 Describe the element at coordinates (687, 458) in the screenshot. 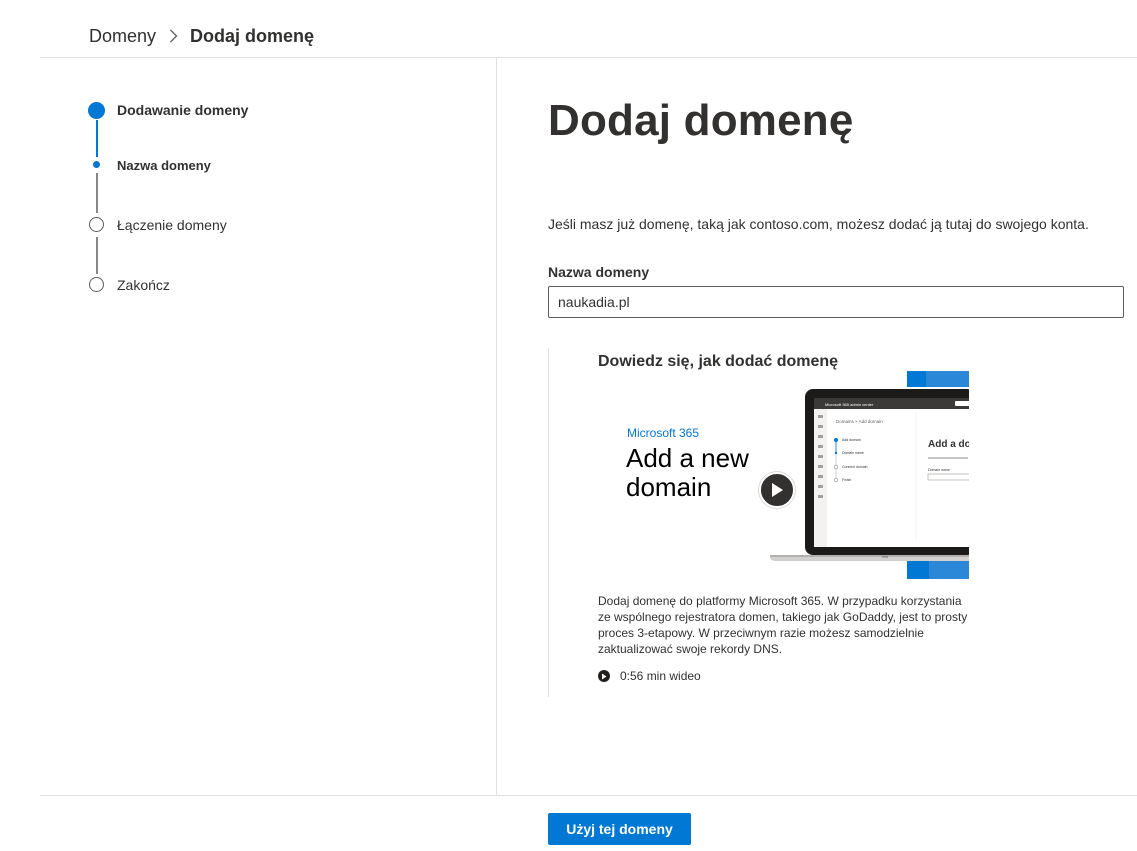

I see `thumbnail-headline: Add a new` at that location.